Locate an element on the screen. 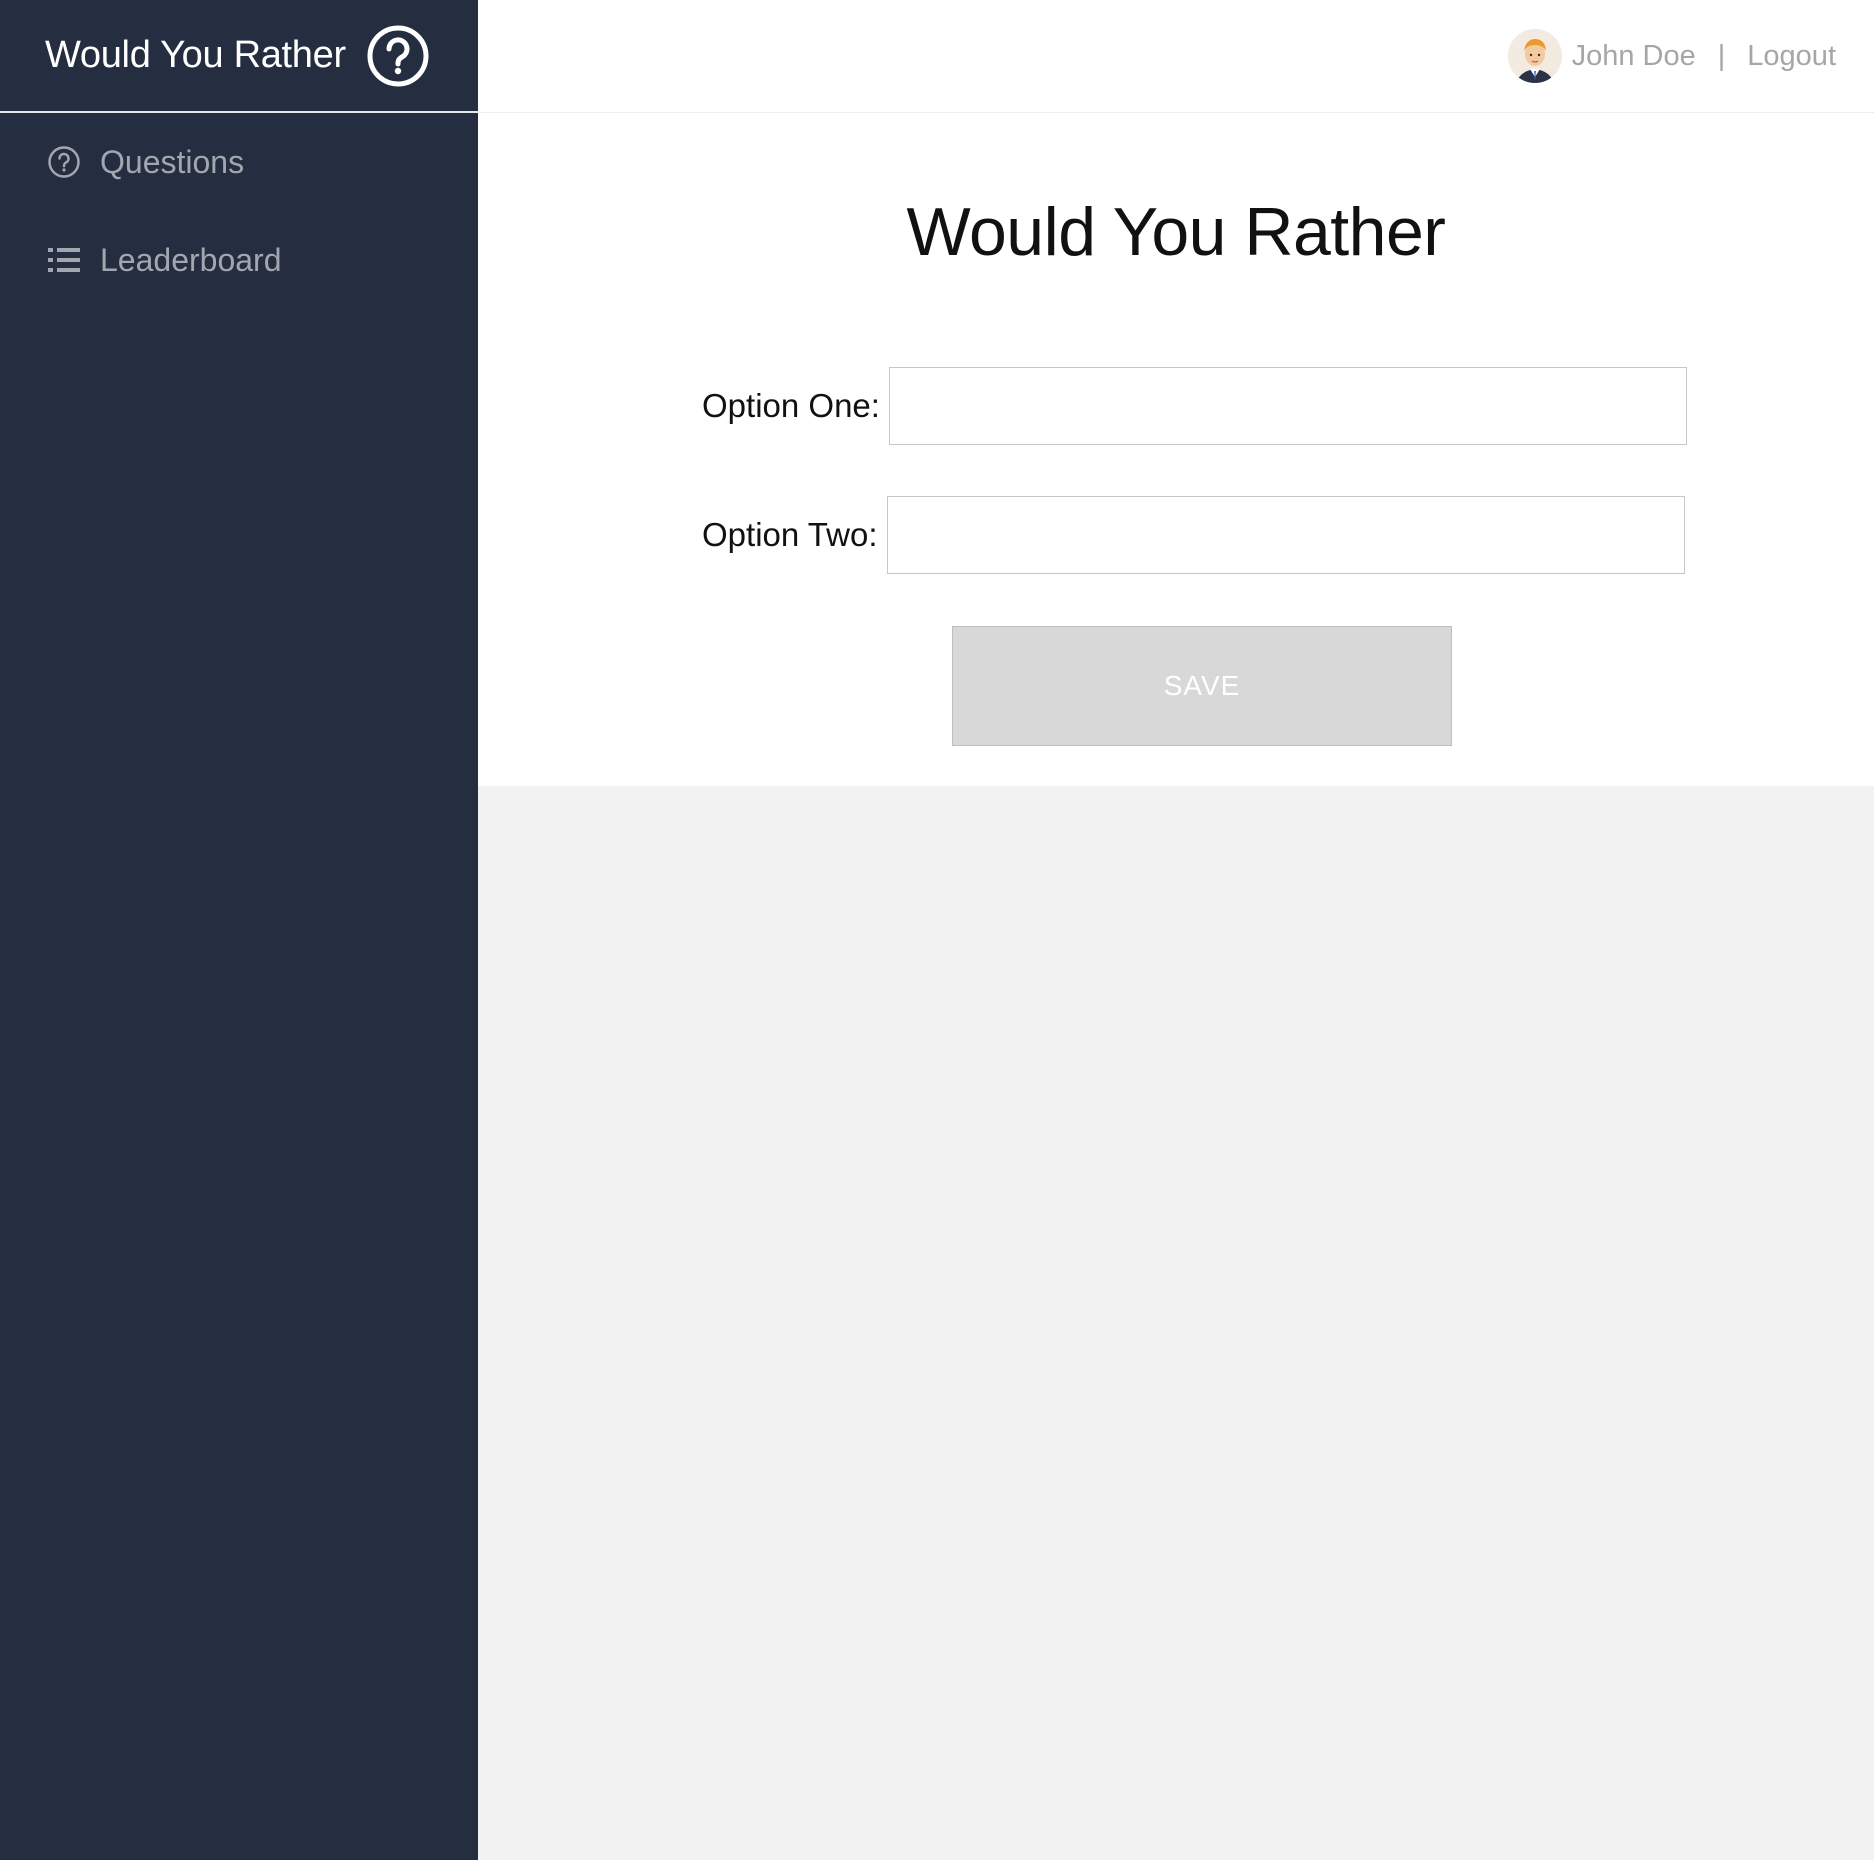  avatar-icon is located at coordinates (1534, 56).